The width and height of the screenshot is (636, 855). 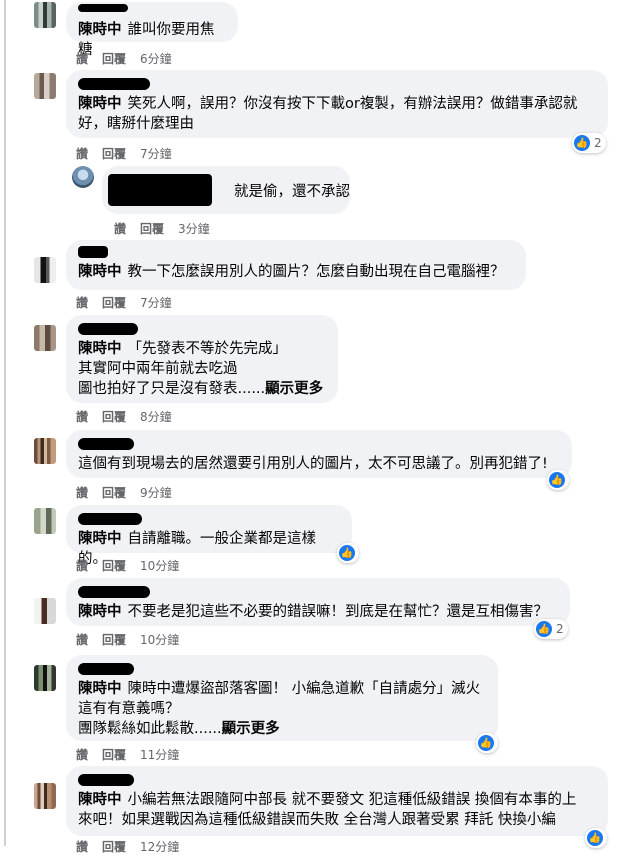 I want to click on thread-line, so click(x=5, y=423).